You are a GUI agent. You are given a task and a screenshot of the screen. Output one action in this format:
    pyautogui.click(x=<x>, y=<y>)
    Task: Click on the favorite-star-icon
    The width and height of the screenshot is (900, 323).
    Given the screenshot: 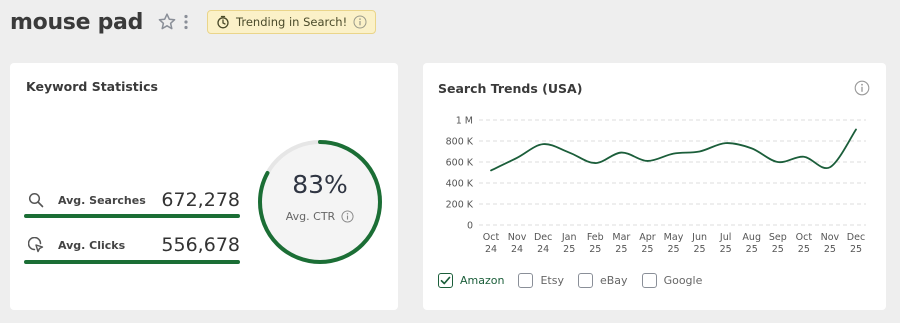 What is the action you would take?
    pyautogui.click(x=167, y=22)
    